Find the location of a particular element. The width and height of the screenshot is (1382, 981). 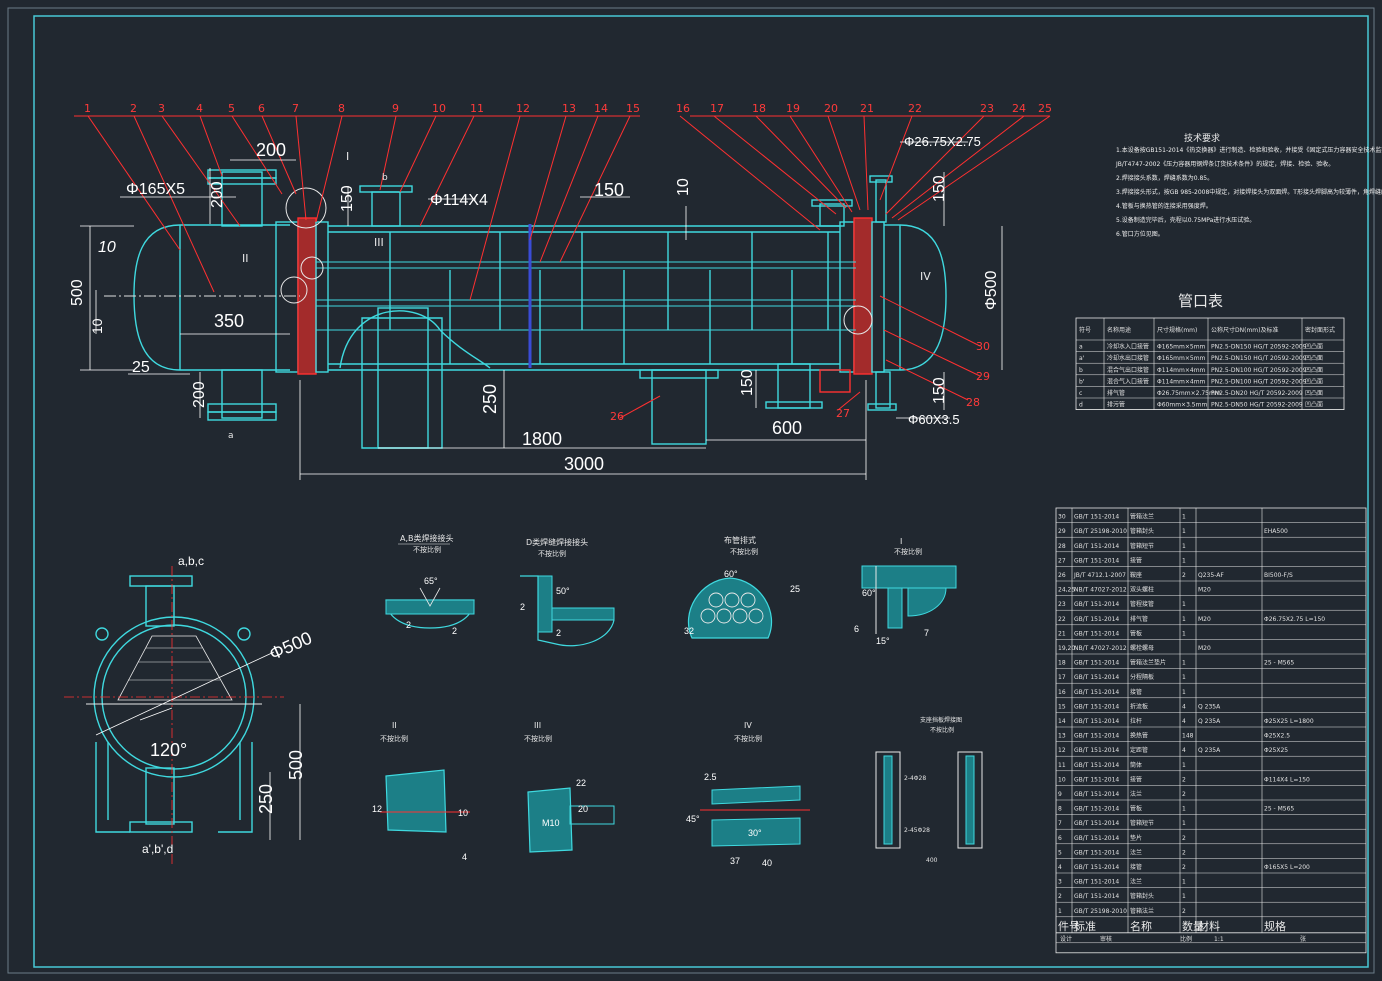

bom-cell: 管箱法兰 is located at coordinates (1142, 911).